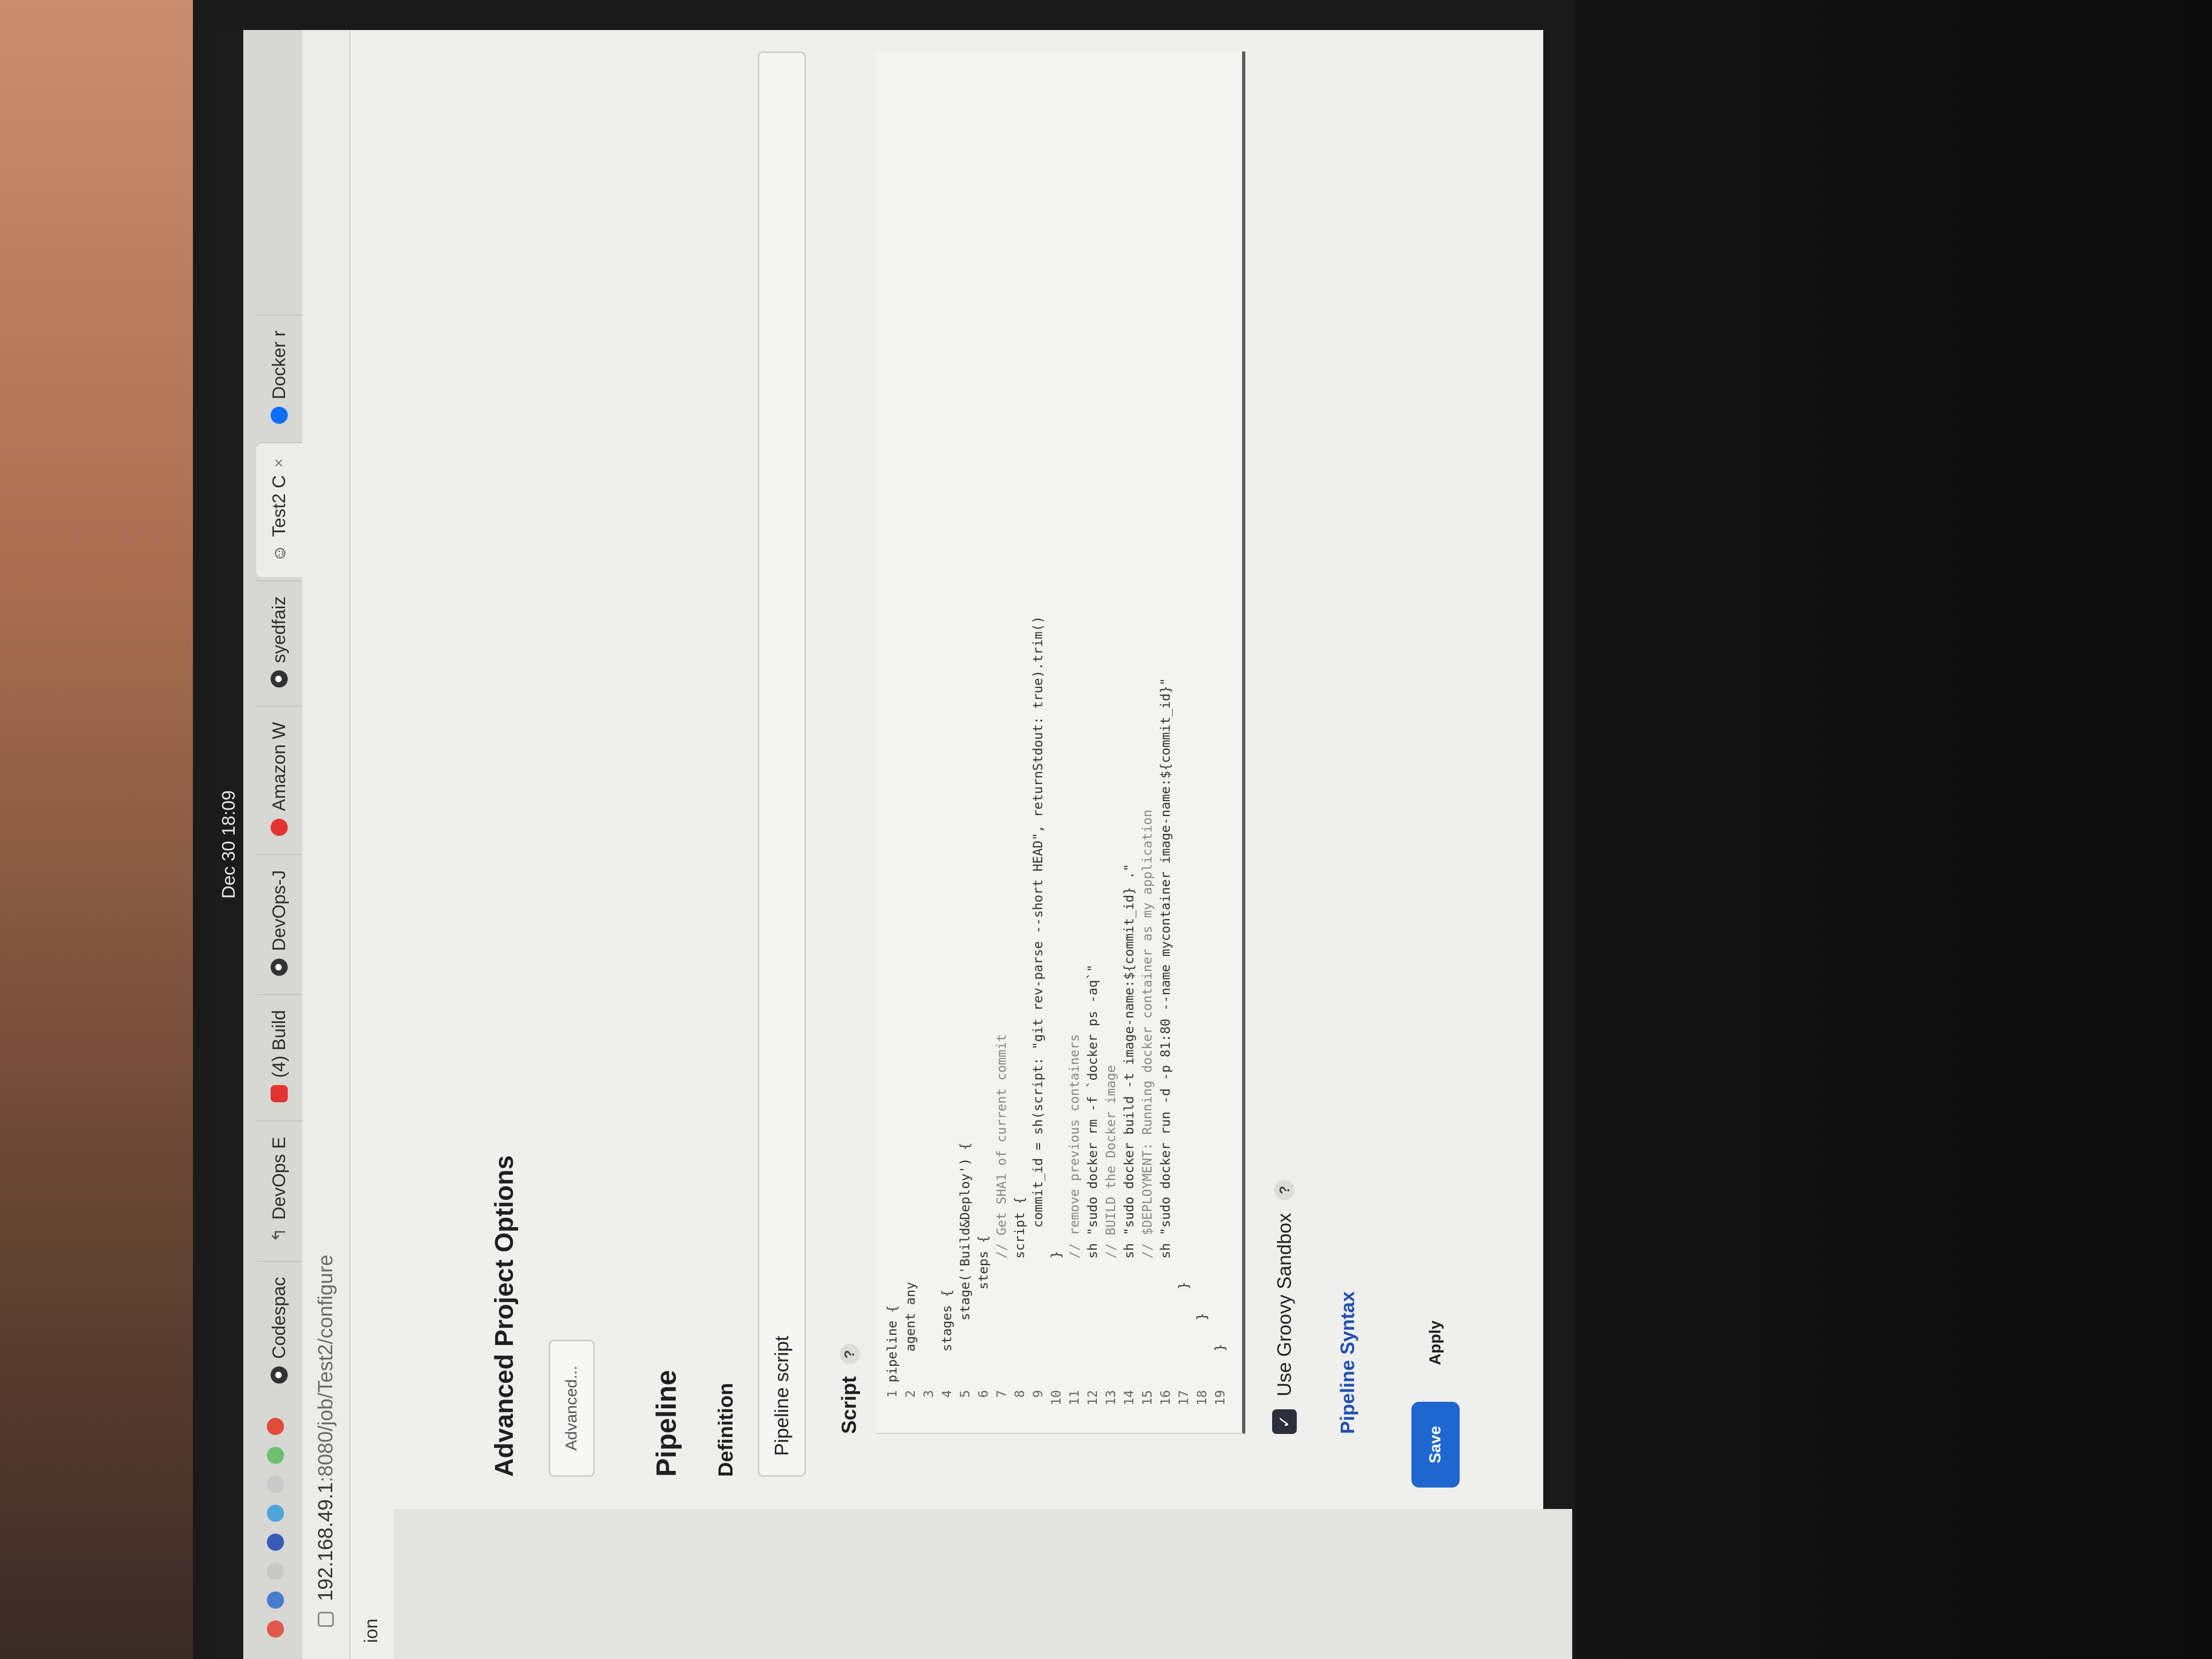  Describe the element at coordinates (983, 1394) in the screenshot. I see `line-number: 6` at that location.